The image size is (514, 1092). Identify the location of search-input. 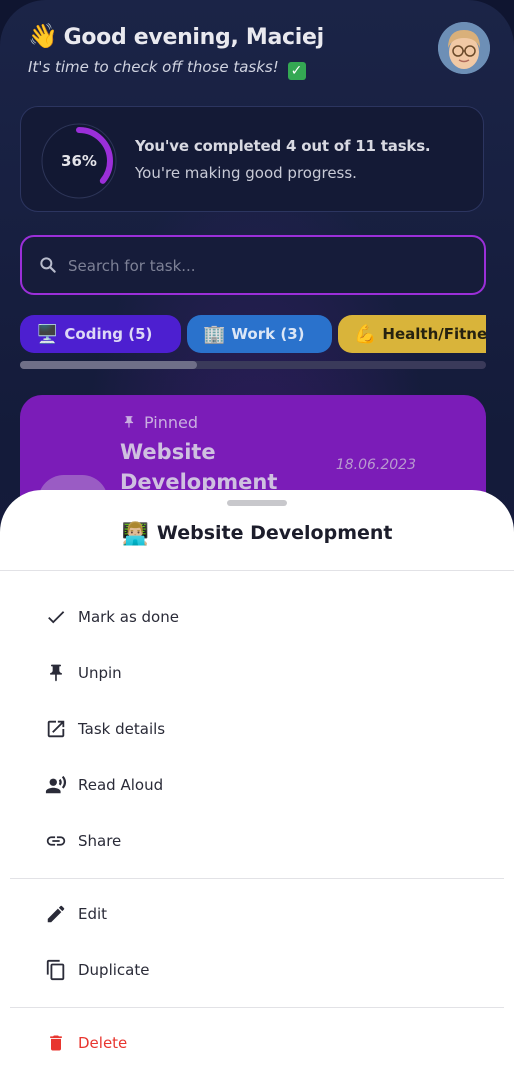
(263, 266).